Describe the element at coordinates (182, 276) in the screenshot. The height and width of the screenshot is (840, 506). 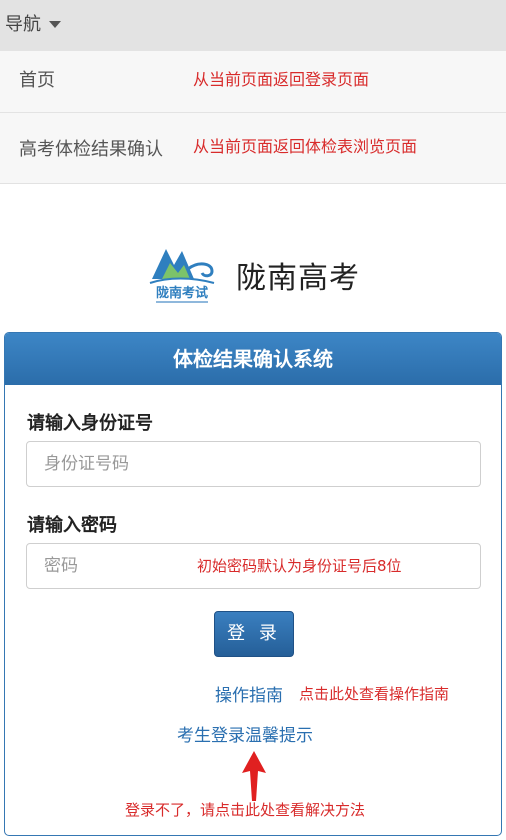
I see `longnan-exam-logo: 陇南考试` at that location.